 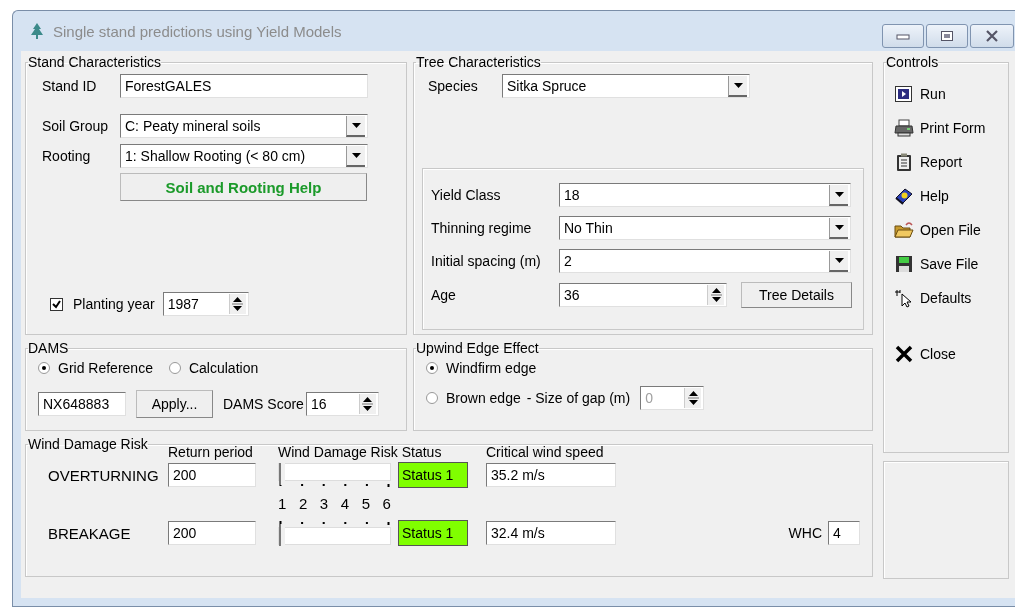 What do you see at coordinates (205, 304) in the screenshot?
I see `spin-box: 1987` at bounding box center [205, 304].